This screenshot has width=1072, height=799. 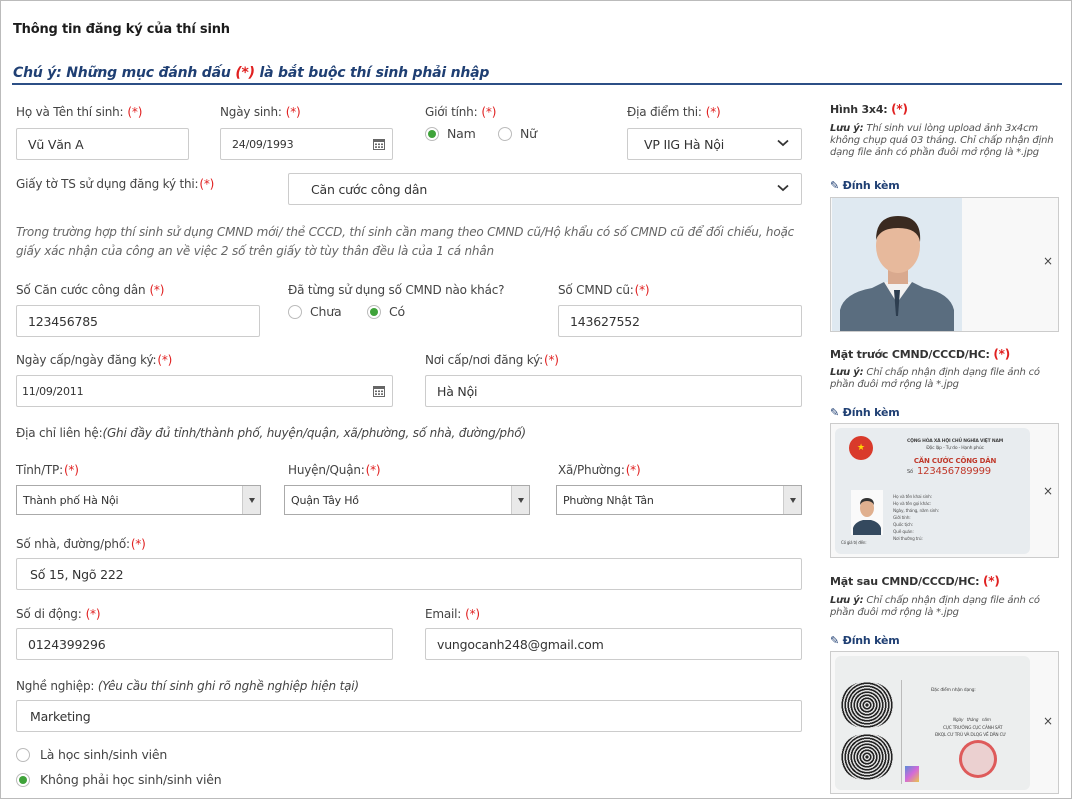 I want to click on phone-label: Số di động: (*), so click(x=58, y=614).